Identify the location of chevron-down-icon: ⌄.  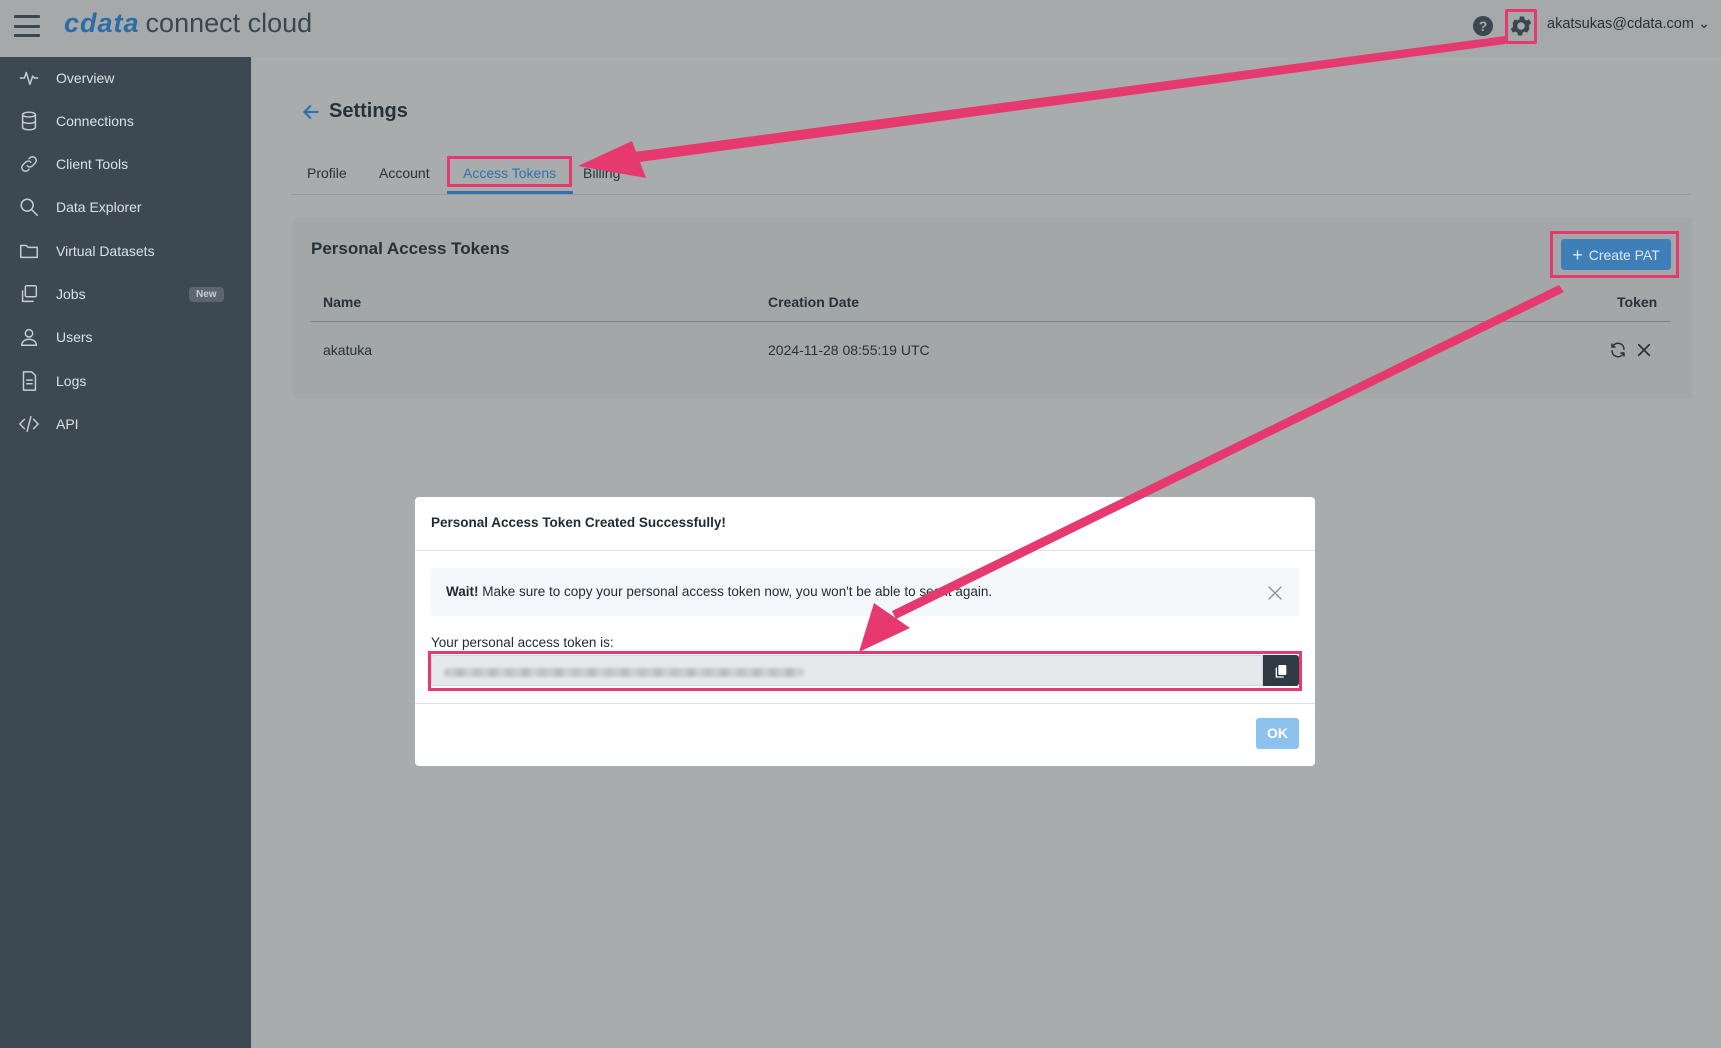
(1704, 24).